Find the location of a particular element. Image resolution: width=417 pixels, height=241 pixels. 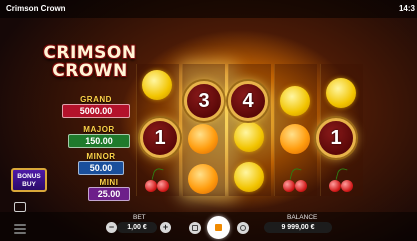

game-title: Crimson Crown is located at coordinates (36, 8).